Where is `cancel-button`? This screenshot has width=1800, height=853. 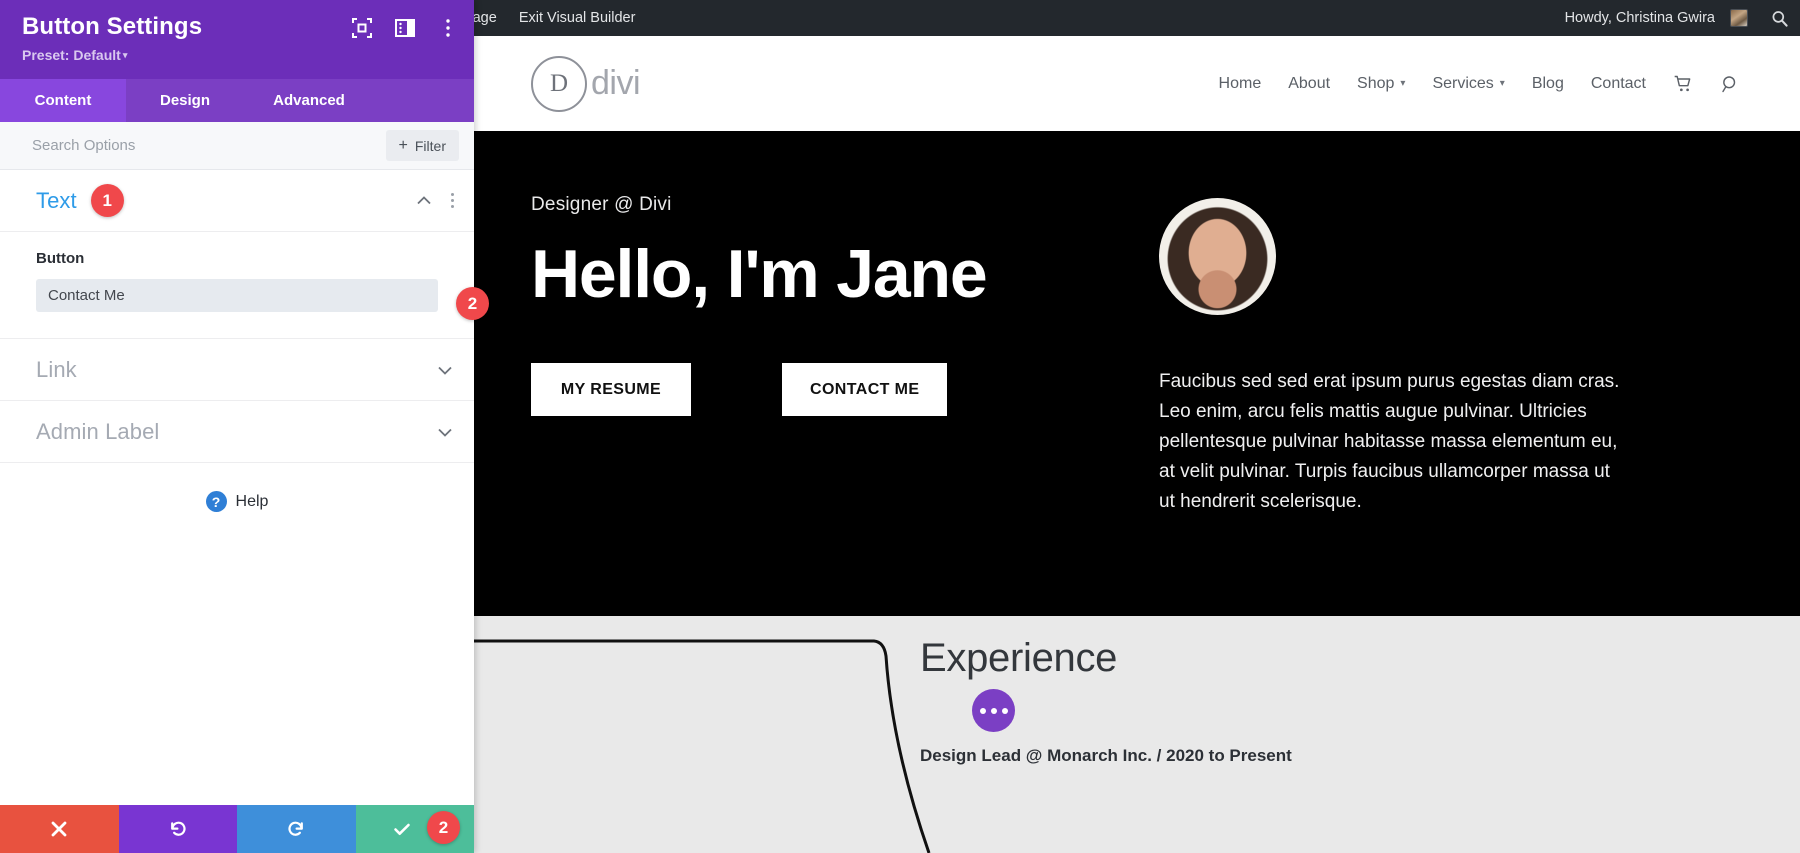 cancel-button is located at coordinates (59, 829).